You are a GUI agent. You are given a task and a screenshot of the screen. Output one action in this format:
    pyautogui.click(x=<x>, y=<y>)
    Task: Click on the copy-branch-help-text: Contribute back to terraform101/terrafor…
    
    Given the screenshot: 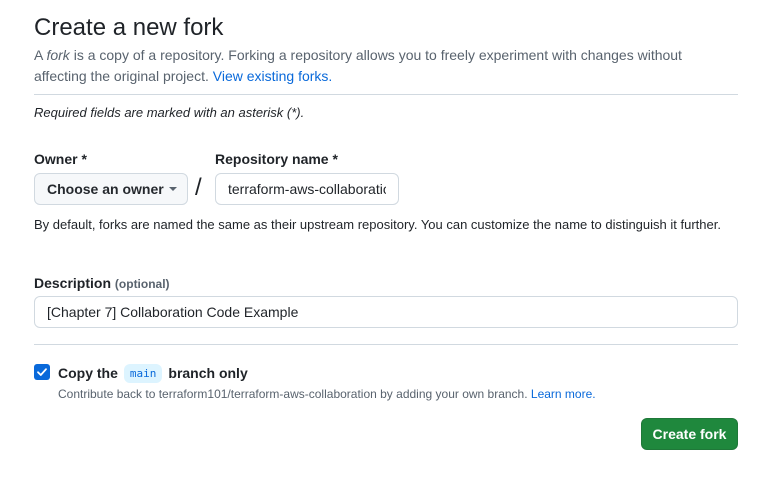 What is the action you would take?
    pyautogui.click(x=294, y=394)
    